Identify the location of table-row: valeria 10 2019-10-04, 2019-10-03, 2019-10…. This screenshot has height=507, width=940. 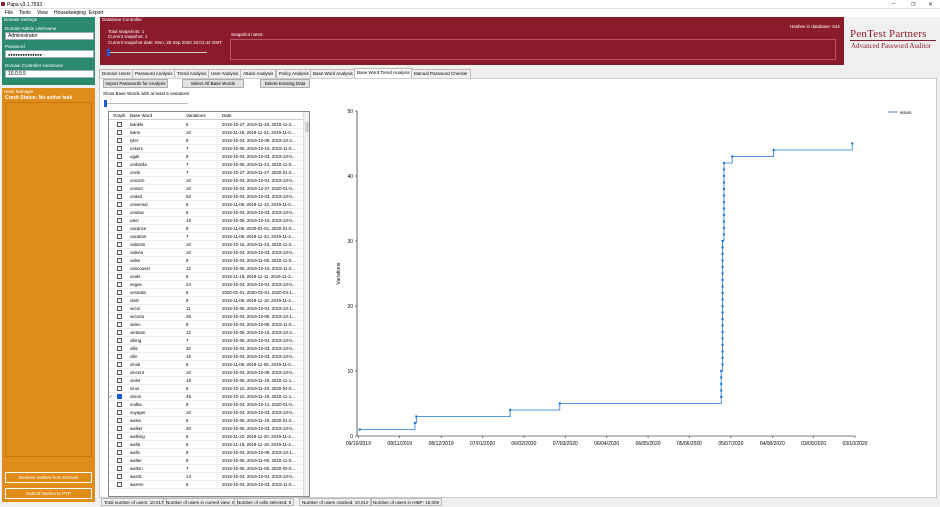
(206, 253).